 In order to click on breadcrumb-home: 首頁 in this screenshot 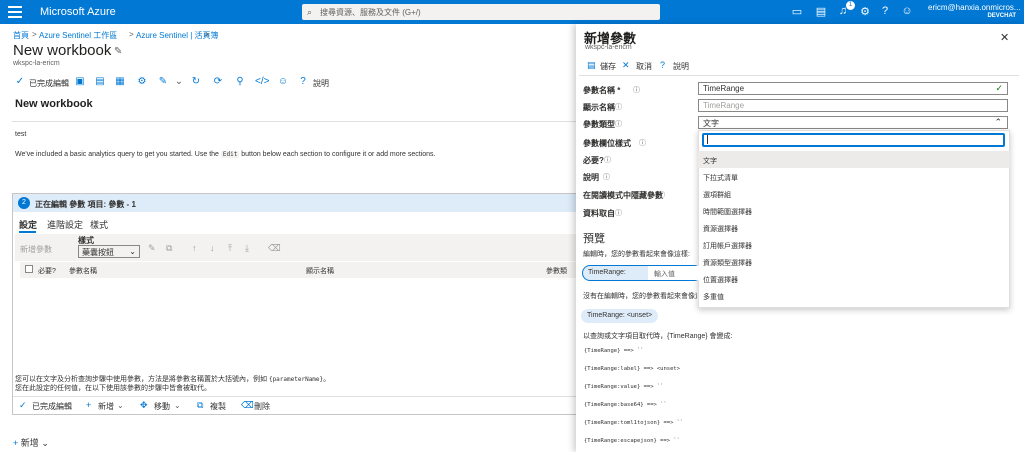, I will do `click(21, 35)`.